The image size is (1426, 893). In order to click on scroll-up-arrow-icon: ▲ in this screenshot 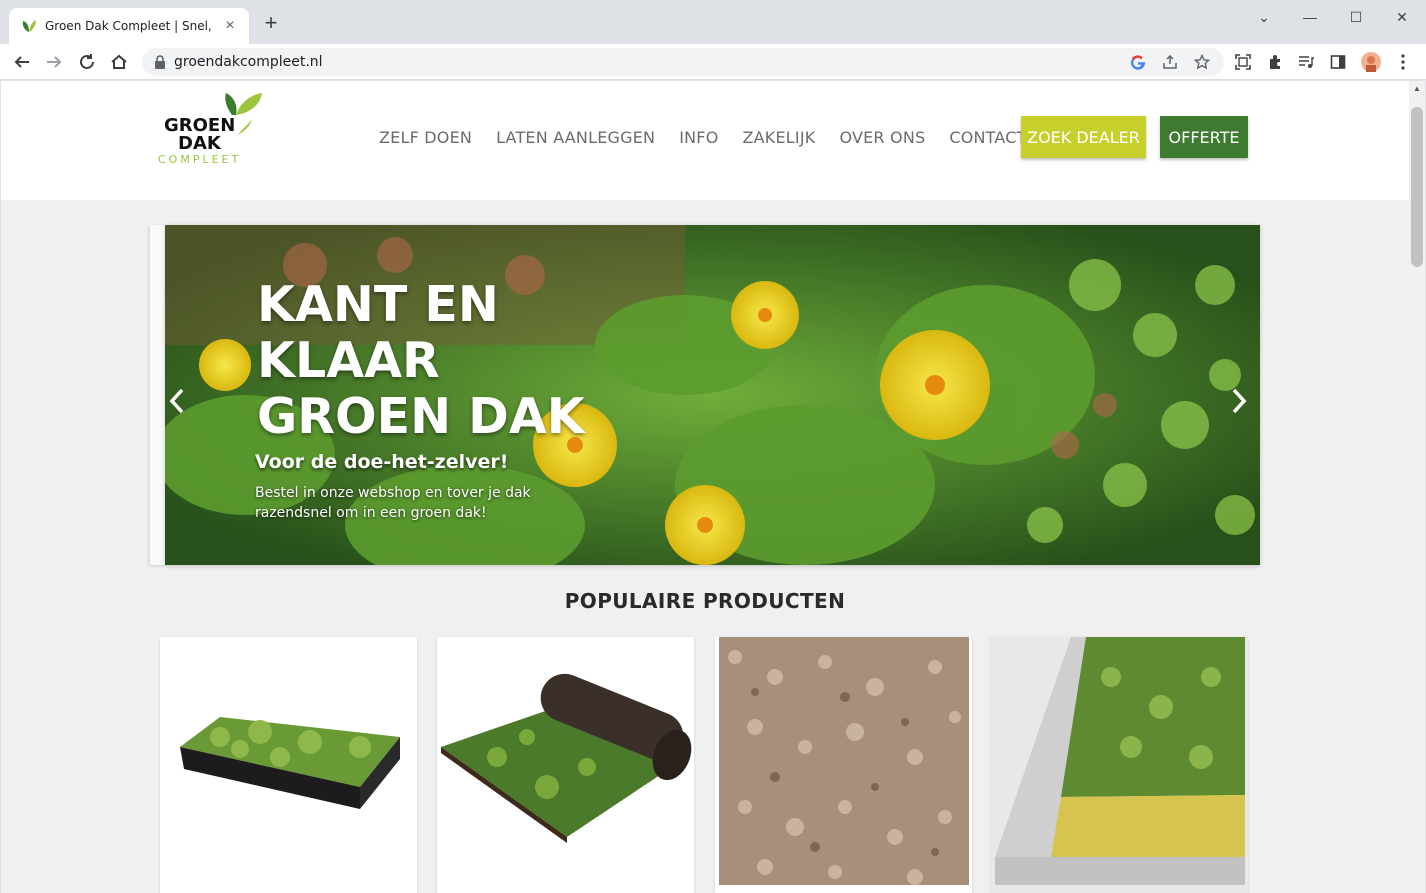, I will do `click(1417, 90)`.